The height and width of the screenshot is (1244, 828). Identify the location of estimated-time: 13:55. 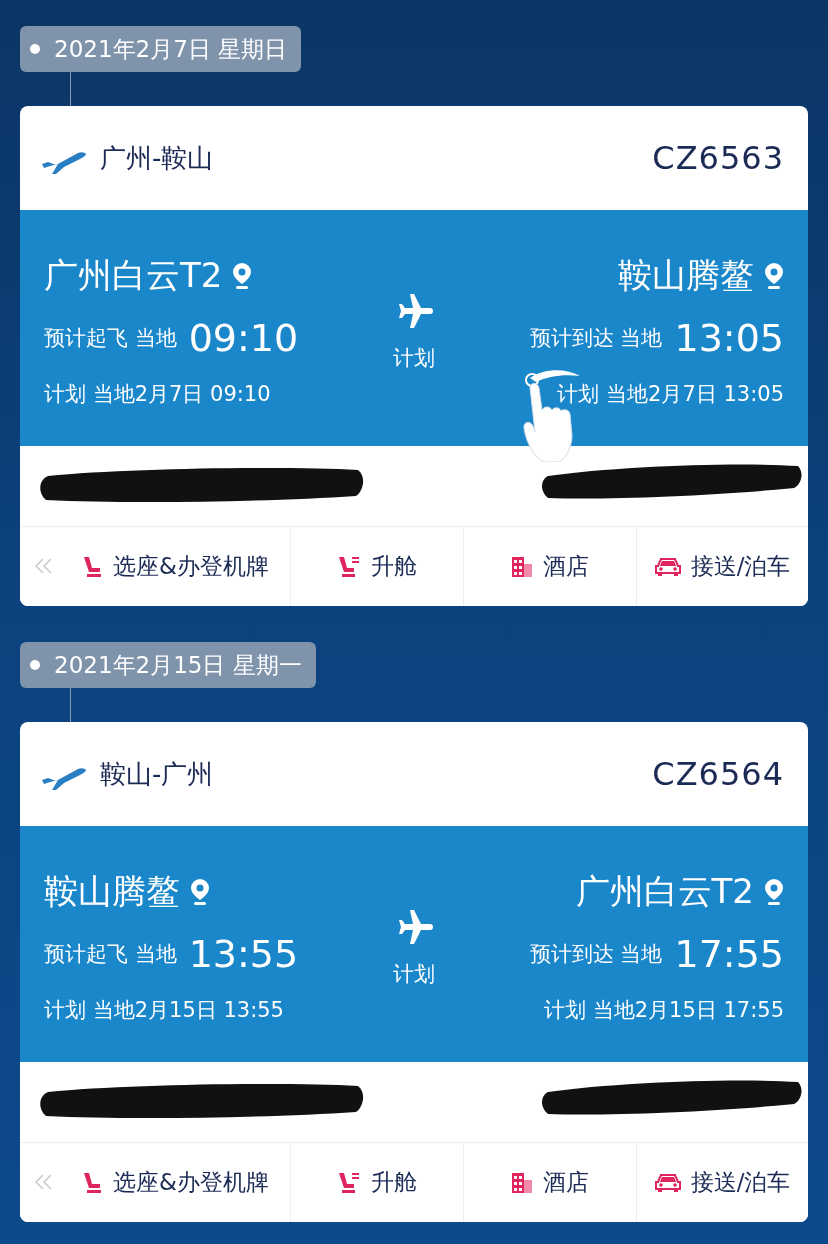
(243, 954).